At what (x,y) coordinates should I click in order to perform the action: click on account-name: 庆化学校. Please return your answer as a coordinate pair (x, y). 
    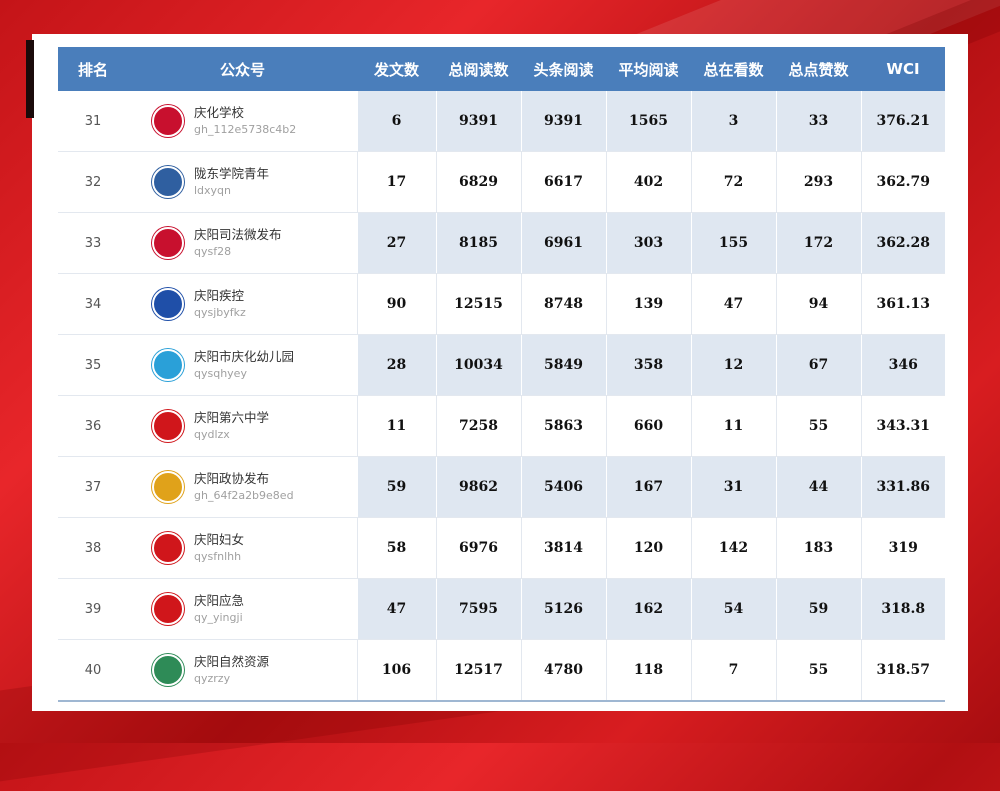
    Looking at the image, I should click on (245, 112).